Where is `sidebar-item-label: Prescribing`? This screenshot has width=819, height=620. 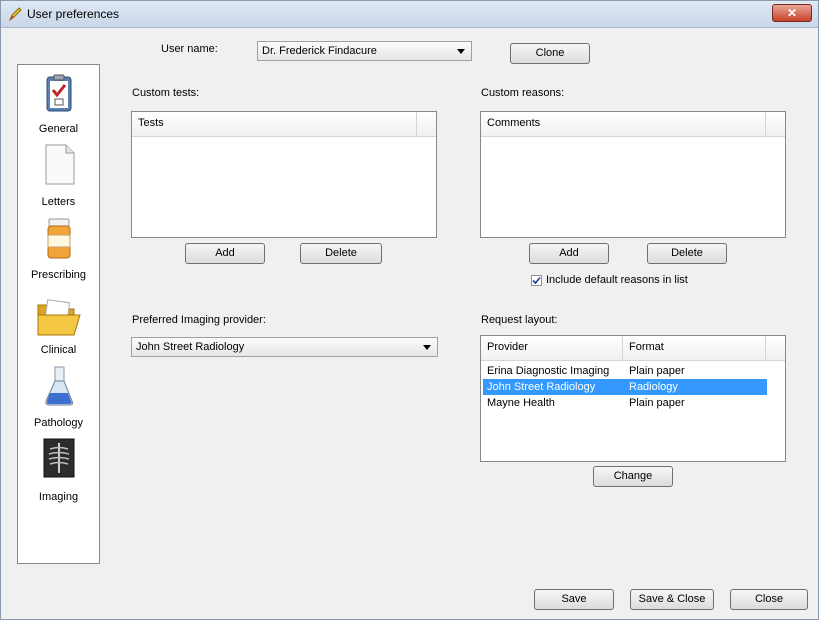
sidebar-item-label: Prescribing is located at coordinates (58, 275).